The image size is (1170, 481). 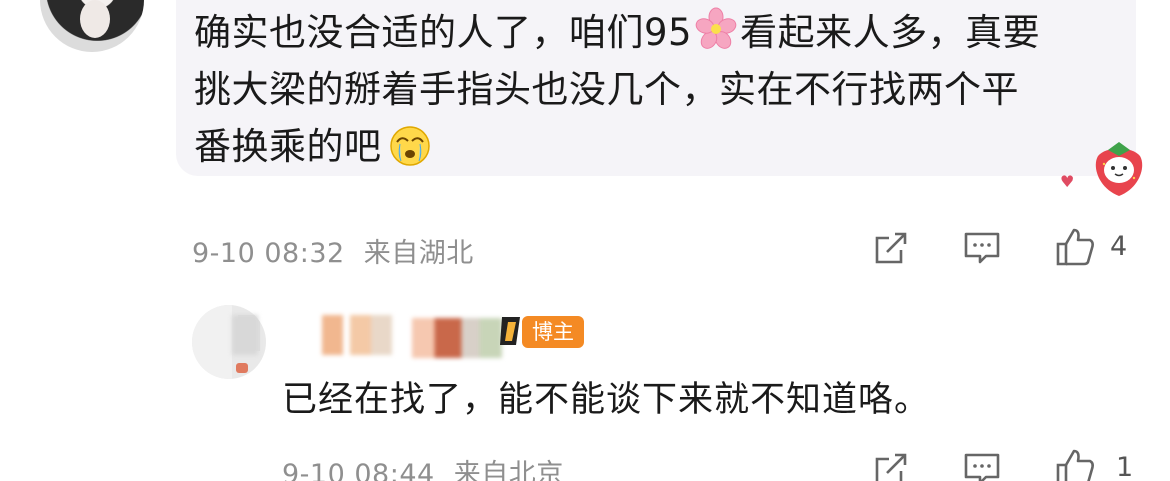 I want to click on avatar, so click(x=92, y=26).